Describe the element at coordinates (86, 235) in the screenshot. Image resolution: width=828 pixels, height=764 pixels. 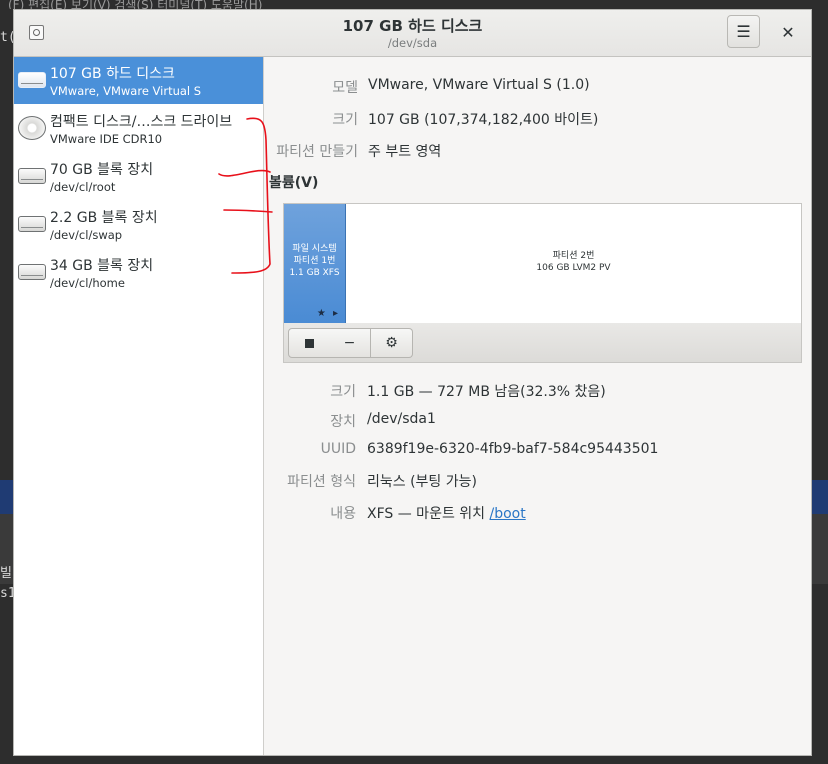
I see `sidebar-item-subtitle: /dev/cl/swap` at that location.